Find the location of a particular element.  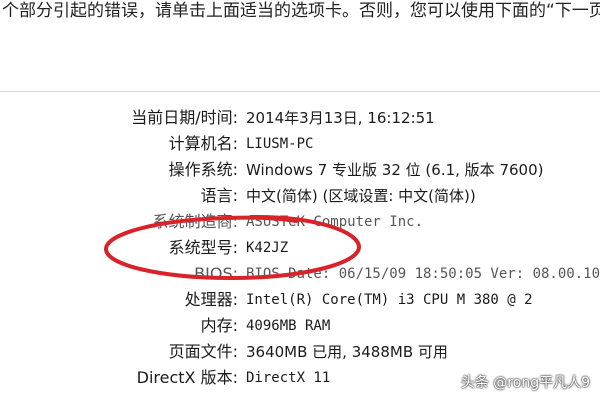

value-system-manufacturer: ASUSTeK Computer Inc. is located at coordinates (335, 222).